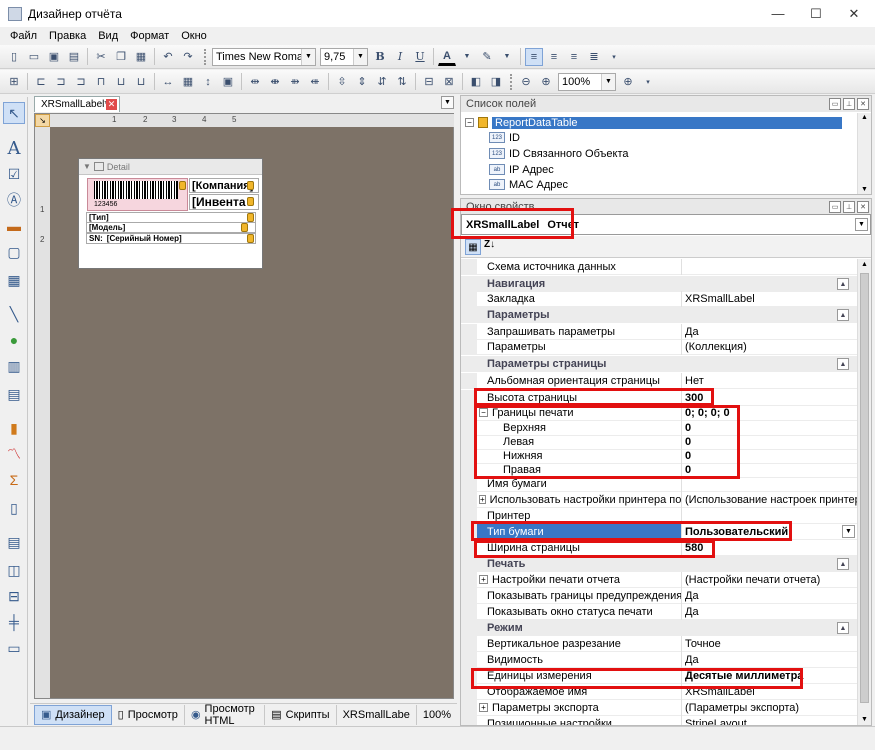 The image size is (875, 750). I want to click on align-center-icon: ≡, so click(554, 57).